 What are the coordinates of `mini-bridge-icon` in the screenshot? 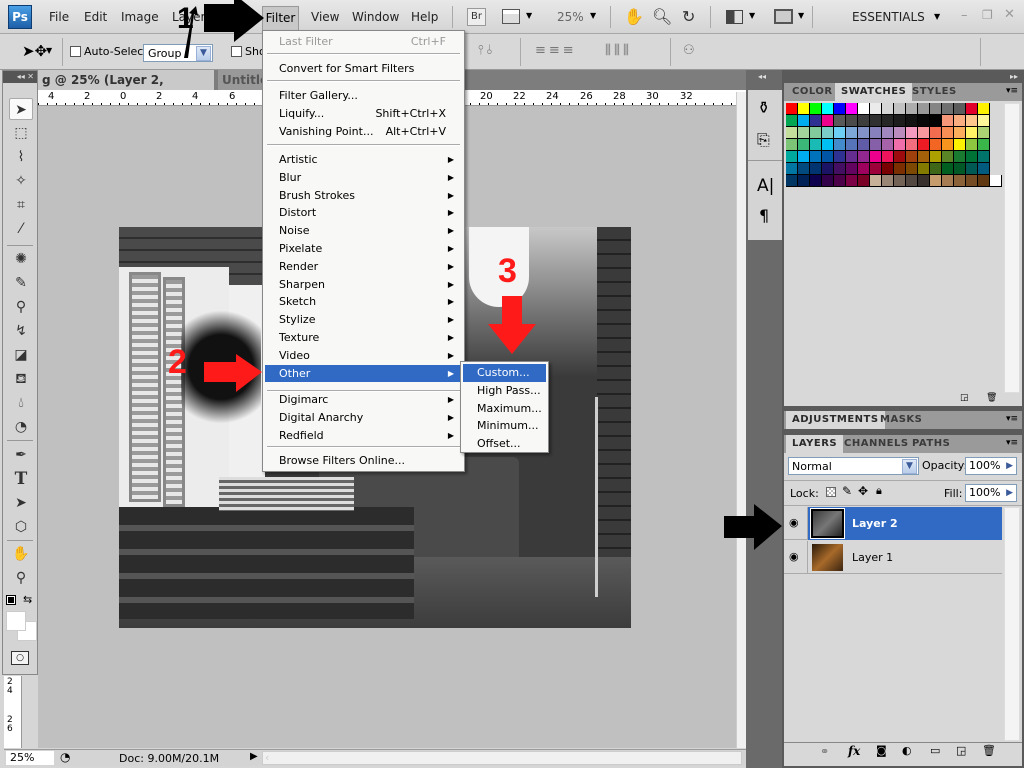 It's located at (511, 16).